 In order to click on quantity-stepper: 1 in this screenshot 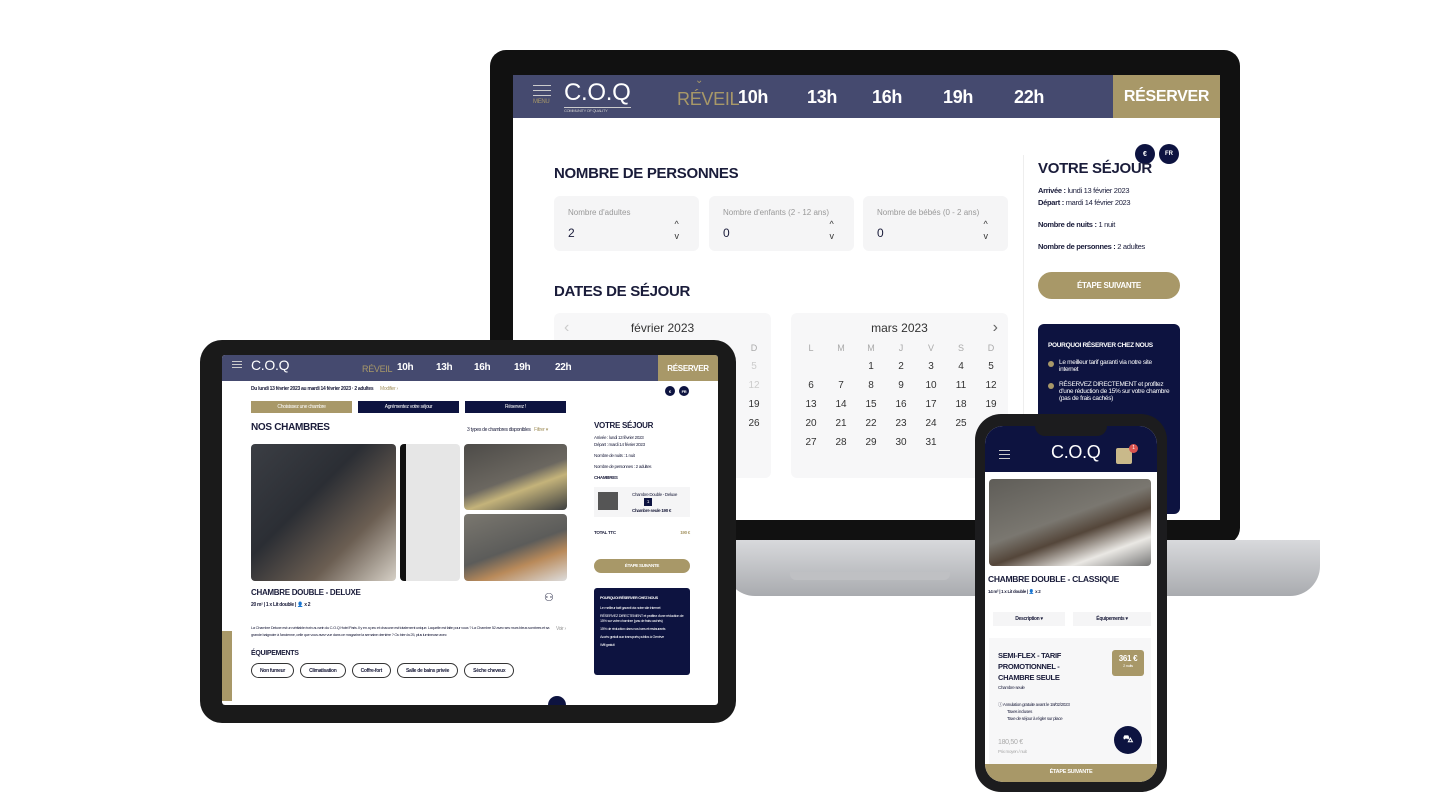, I will do `click(648, 502)`.